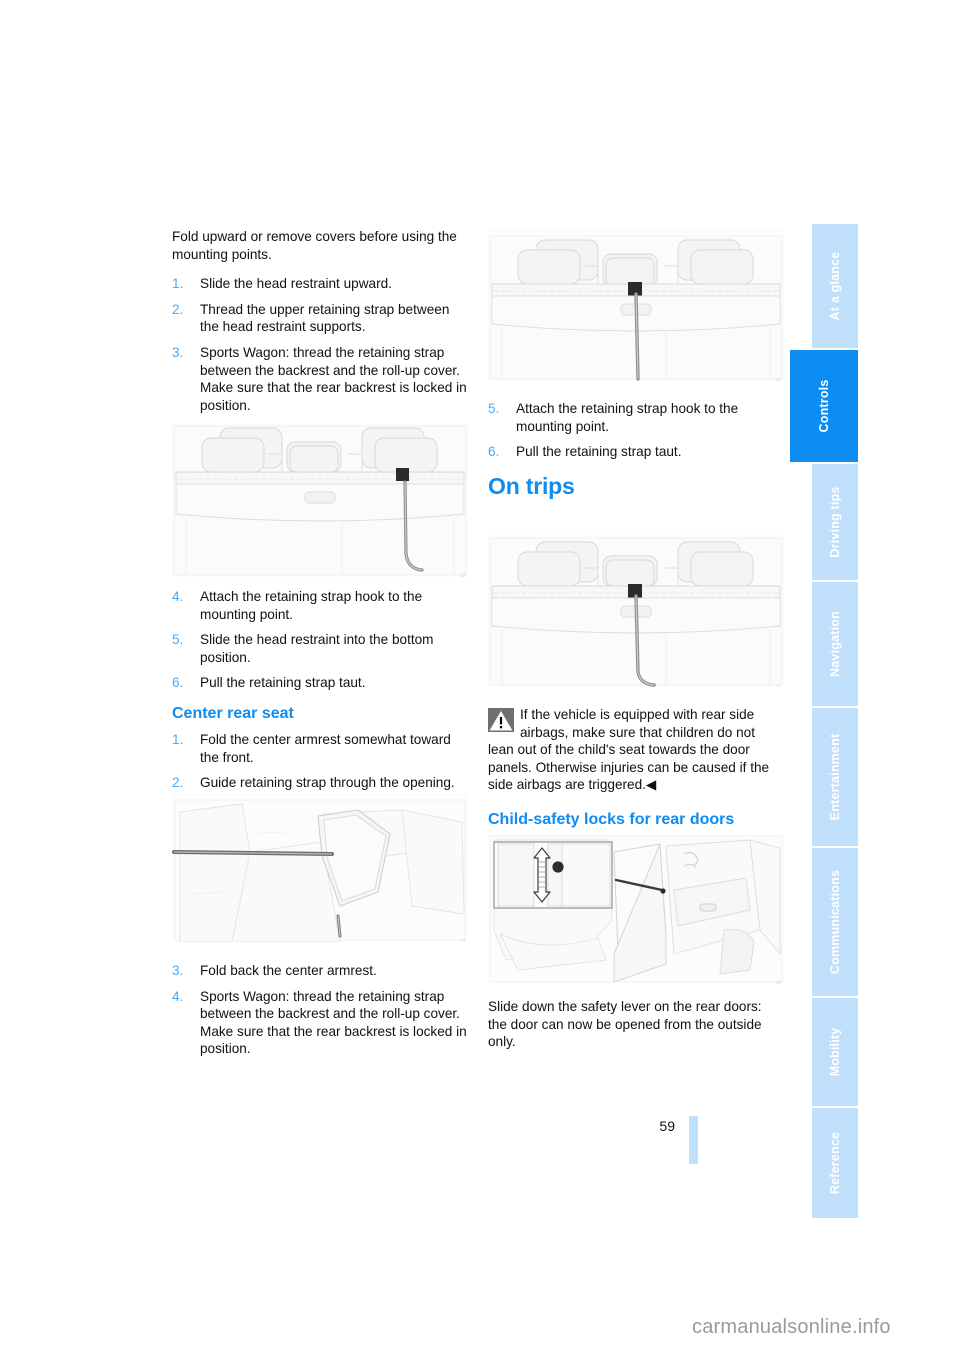  Describe the element at coordinates (611, 819) in the screenshot. I see `heading-child-safety-locks: Child-safety locks for rear doors` at that location.